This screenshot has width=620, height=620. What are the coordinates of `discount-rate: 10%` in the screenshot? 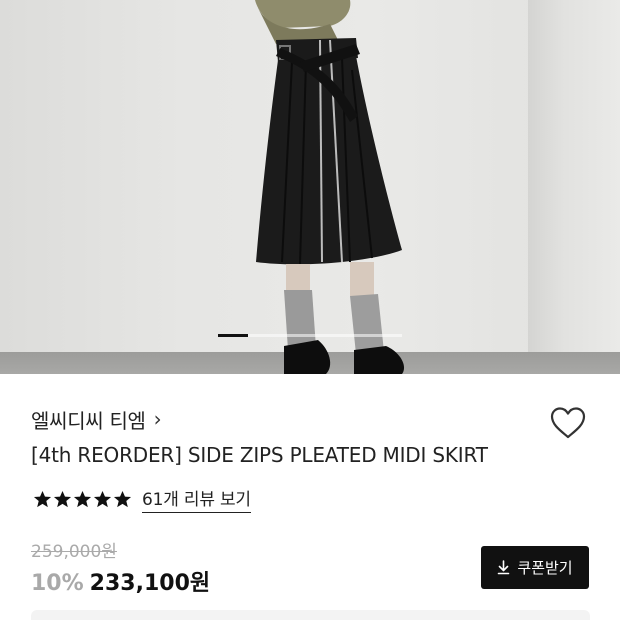 It's located at (57, 583).